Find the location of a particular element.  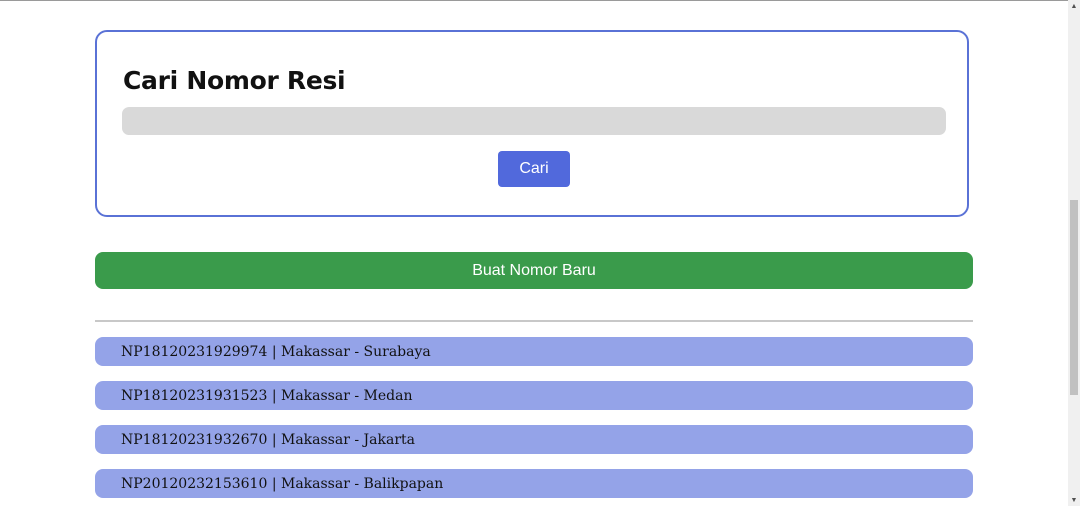

divider is located at coordinates (534, 321).